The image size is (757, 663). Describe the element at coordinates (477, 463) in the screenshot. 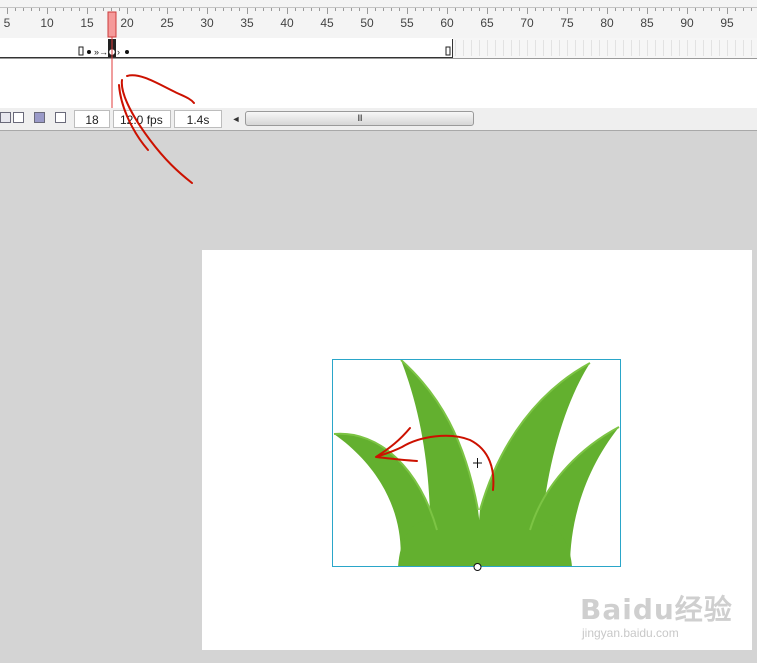

I see `registration-point-icon` at that location.